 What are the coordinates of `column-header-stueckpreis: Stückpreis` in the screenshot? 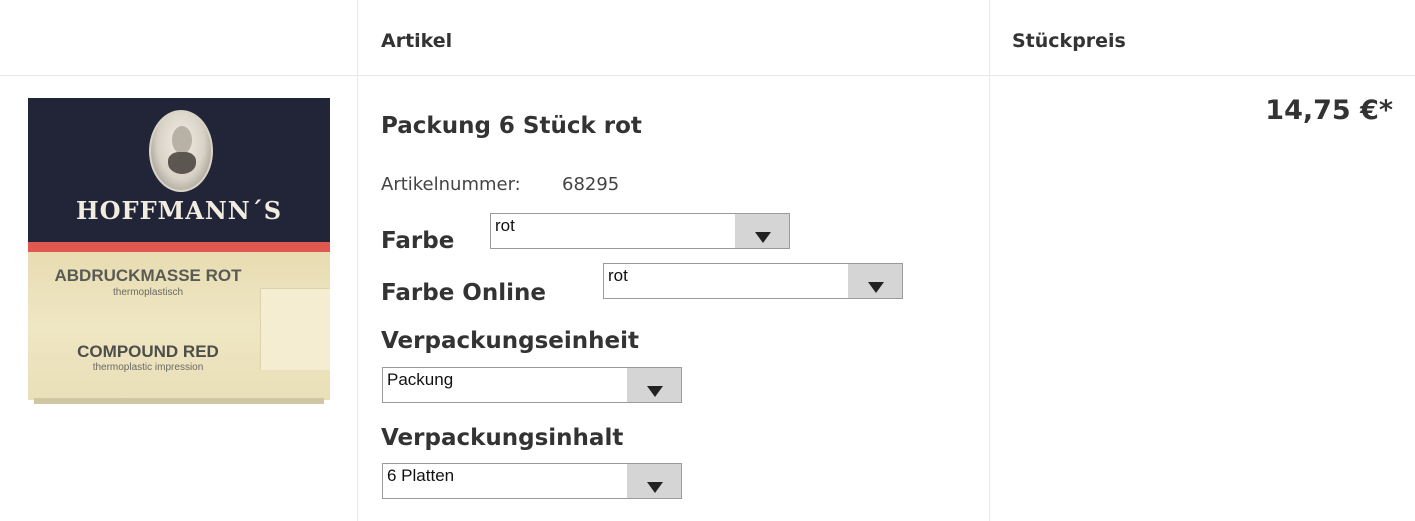 It's located at (1069, 41).